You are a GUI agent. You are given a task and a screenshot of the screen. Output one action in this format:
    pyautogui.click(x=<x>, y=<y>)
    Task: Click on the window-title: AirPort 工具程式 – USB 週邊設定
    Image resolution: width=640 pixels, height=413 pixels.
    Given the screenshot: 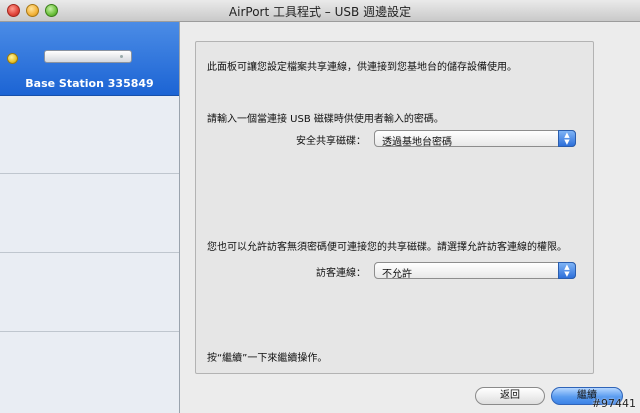 What is the action you would take?
    pyautogui.click(x=320, y=12)
    